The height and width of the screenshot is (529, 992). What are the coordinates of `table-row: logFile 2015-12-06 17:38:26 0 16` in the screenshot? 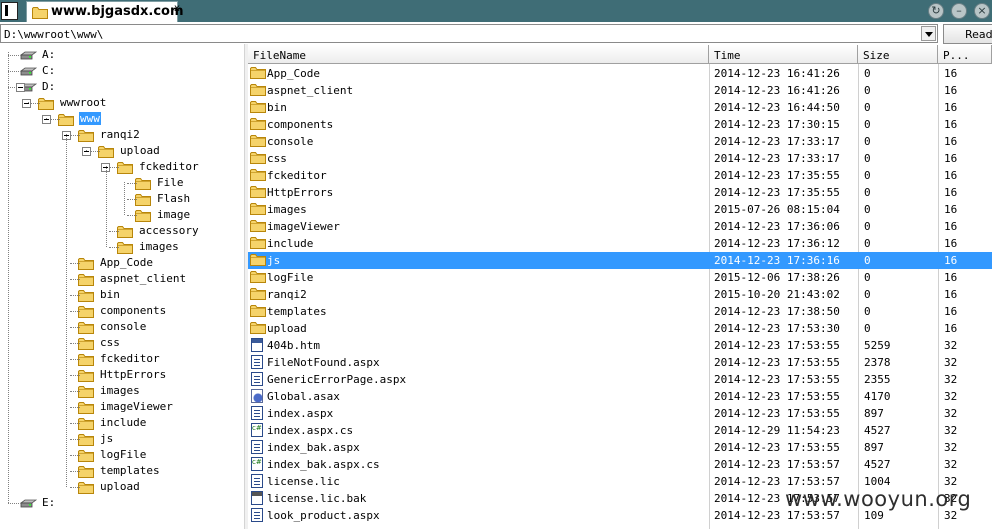 It's located at (620, 277).